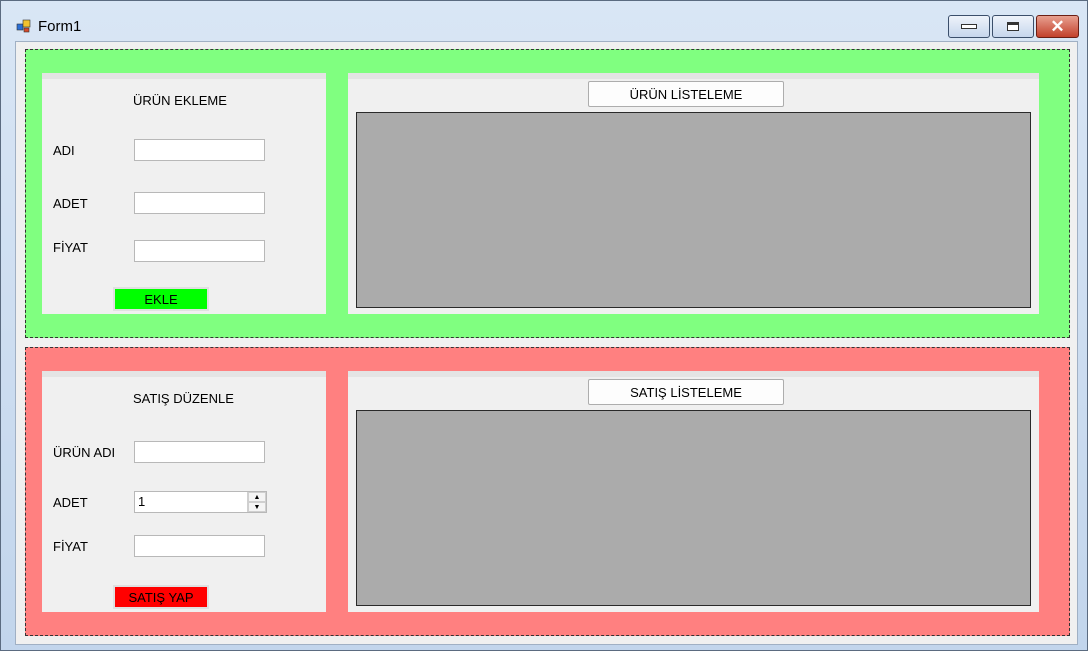 The image size is (1088, 651). I want to click on close-icon: ✕, so click(1057, 26).